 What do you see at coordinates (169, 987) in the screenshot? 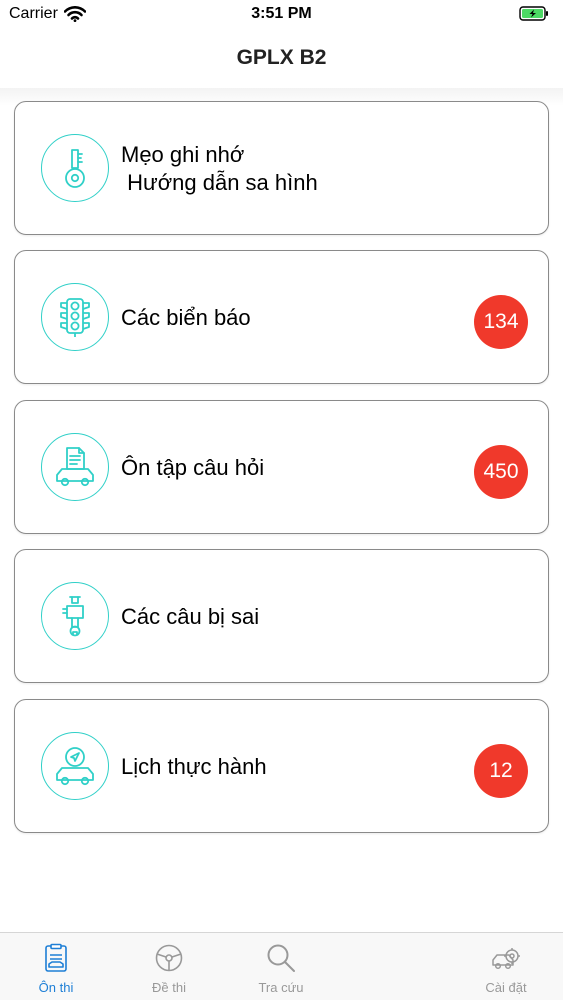
I see `tab-label: Đề thi` at bounding box center [169, 987].